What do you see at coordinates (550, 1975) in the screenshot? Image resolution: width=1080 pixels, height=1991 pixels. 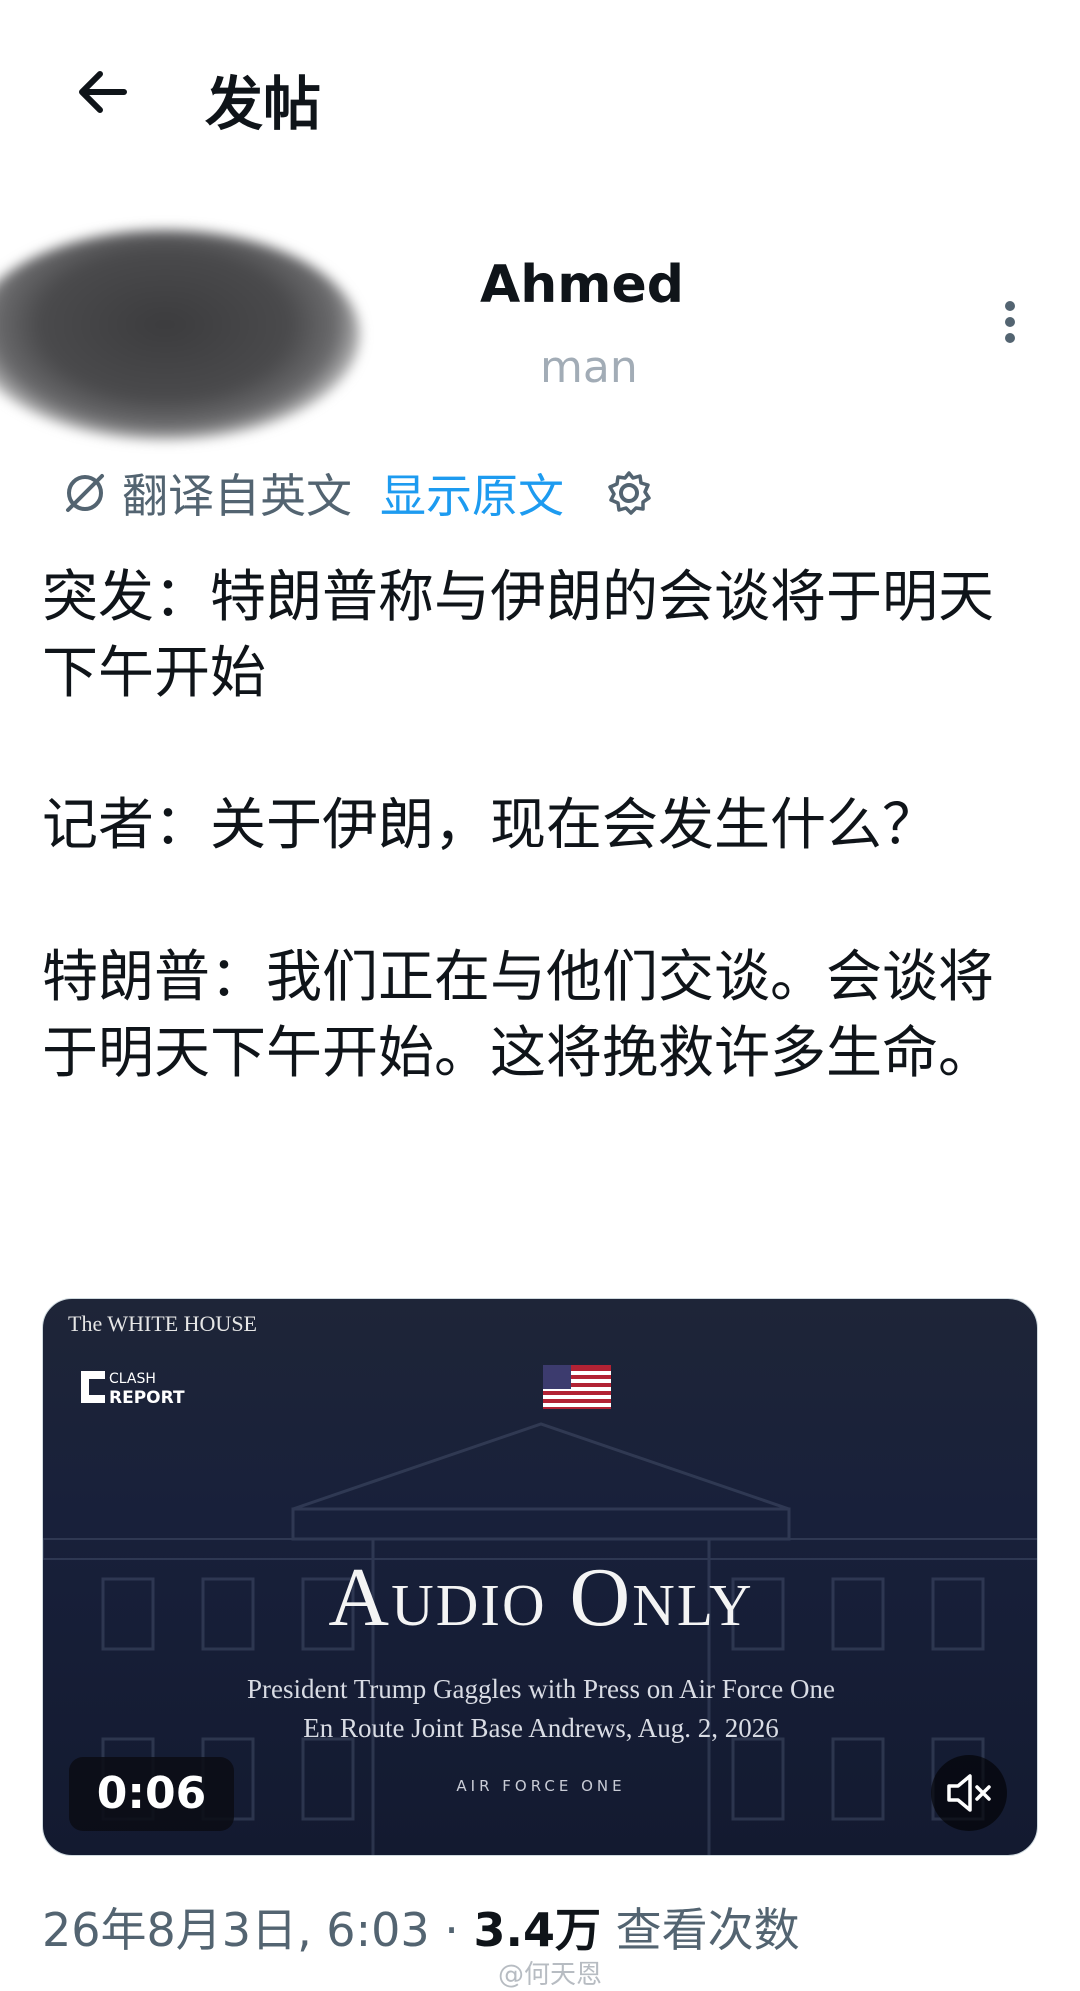 I see `watermark: @何天恩` at bounding box center [550, 1975].